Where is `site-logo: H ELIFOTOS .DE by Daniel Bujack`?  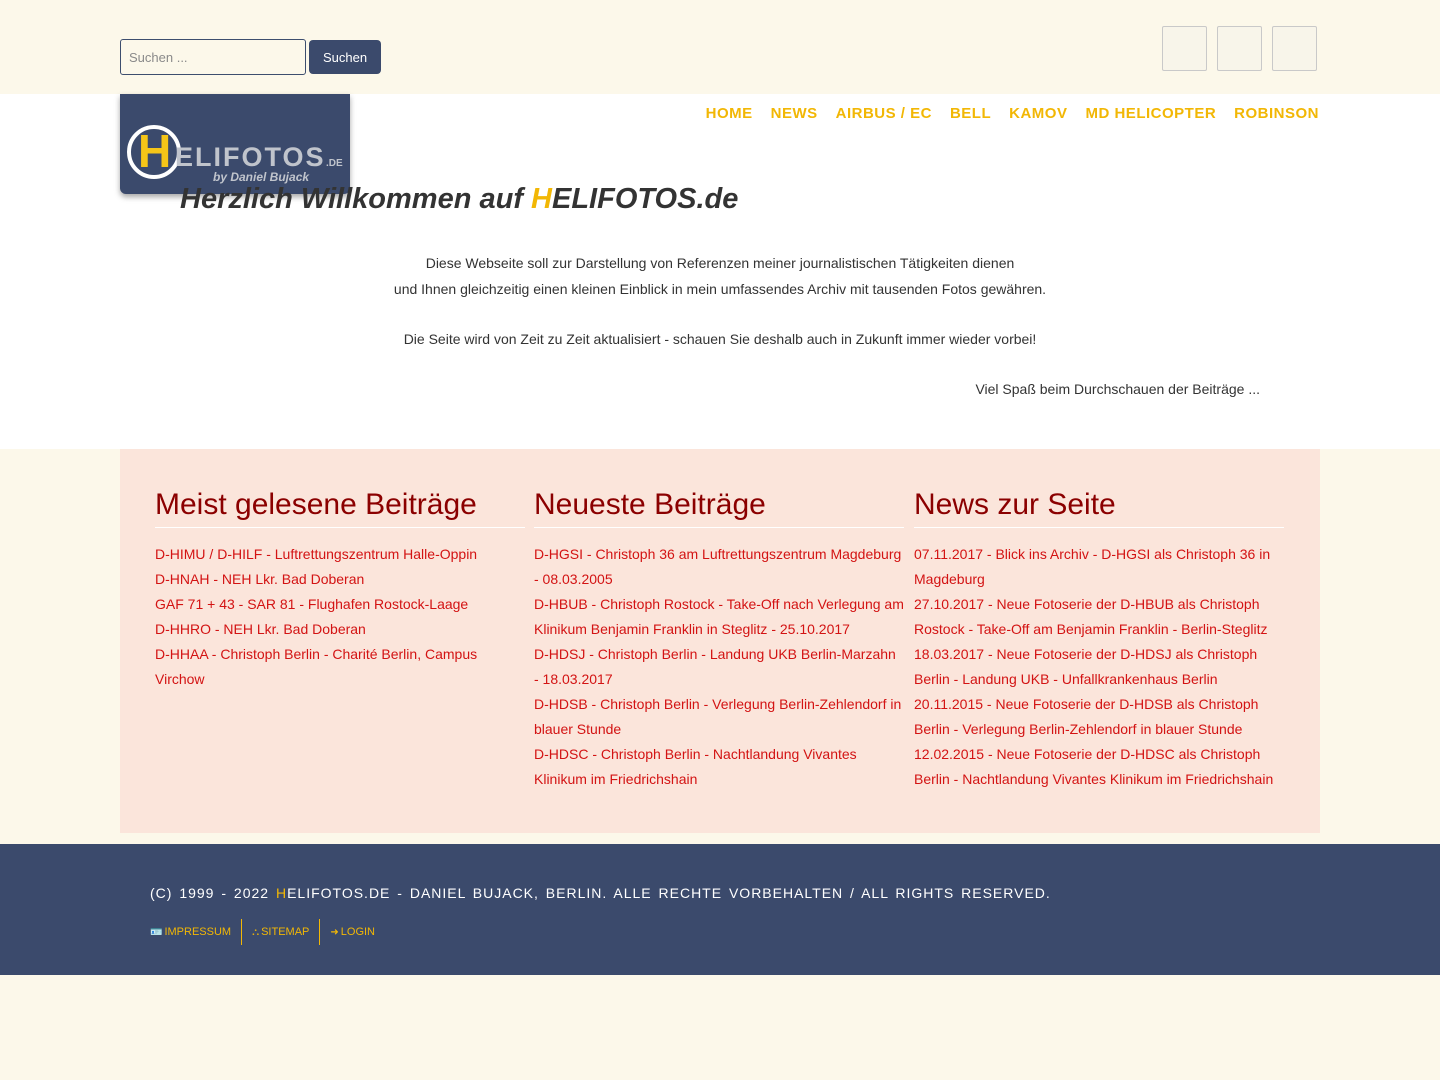
site-logo: H ELIFOTOS .DE by Daniel Bujack is located at coordinates (235, 144).